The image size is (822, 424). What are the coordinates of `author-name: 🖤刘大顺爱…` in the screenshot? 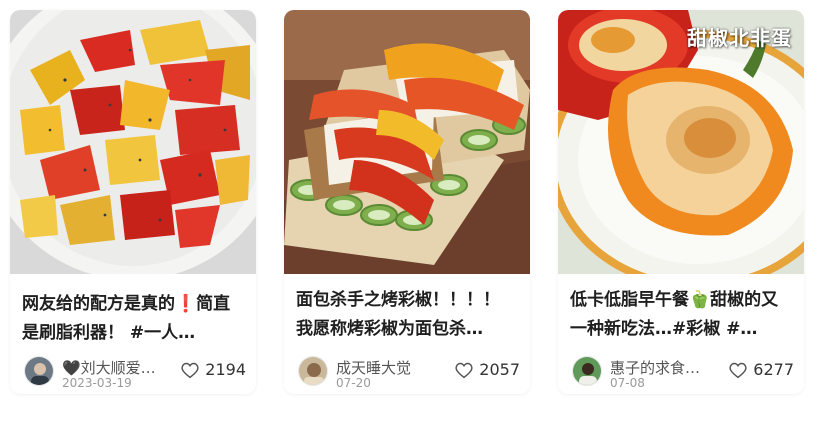 It's located at (121, 367).